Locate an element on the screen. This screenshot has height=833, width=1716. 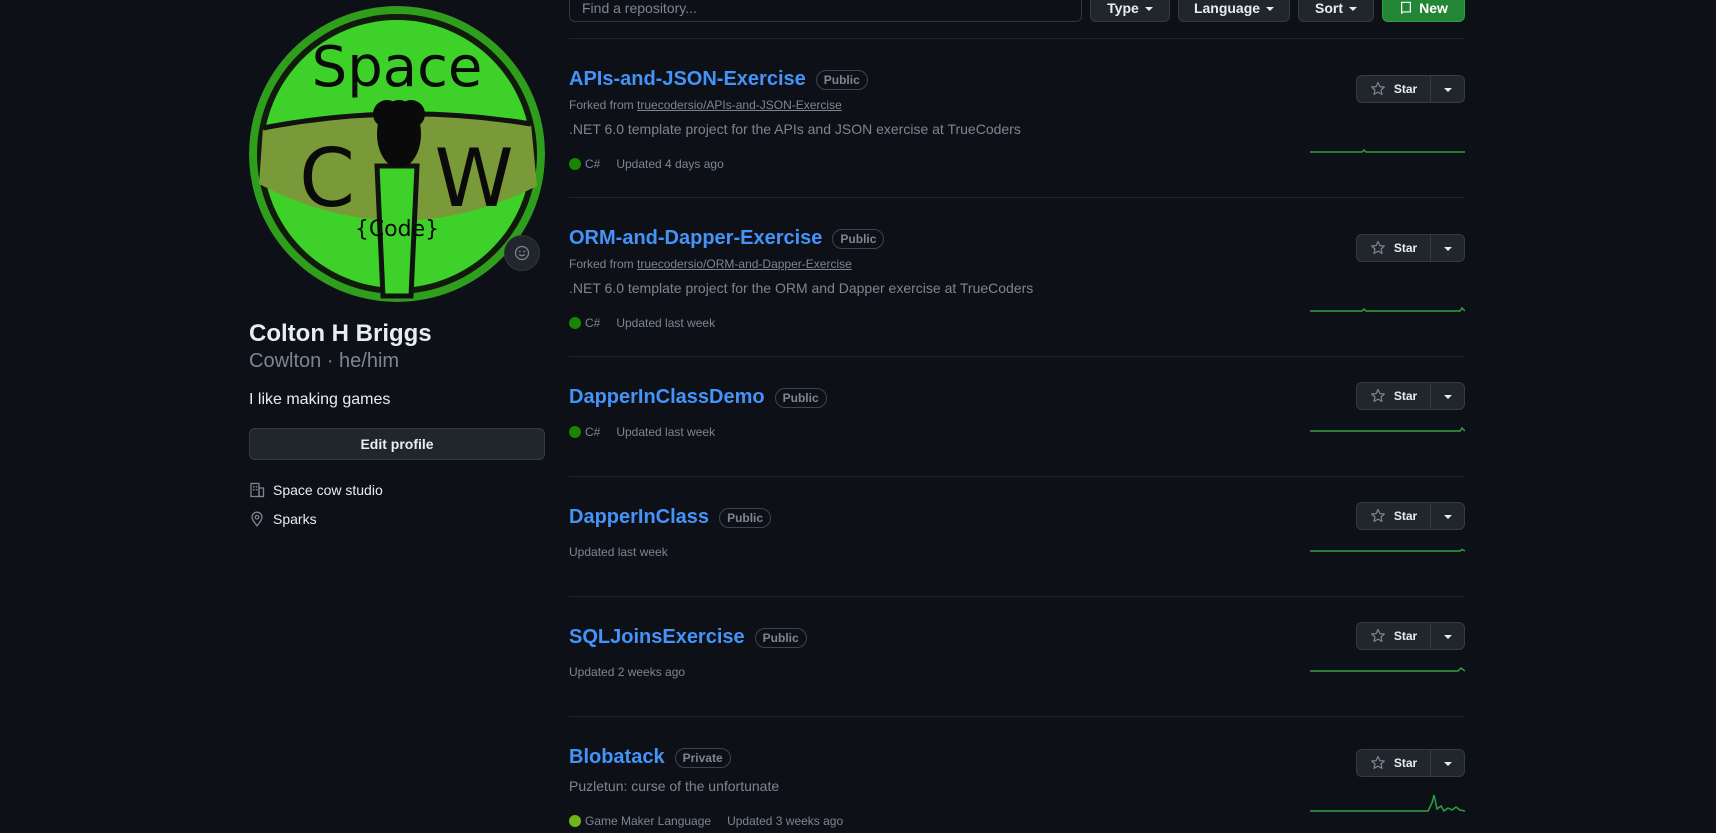
language-label: Game Maker Language is located at coordinates (648, 821).